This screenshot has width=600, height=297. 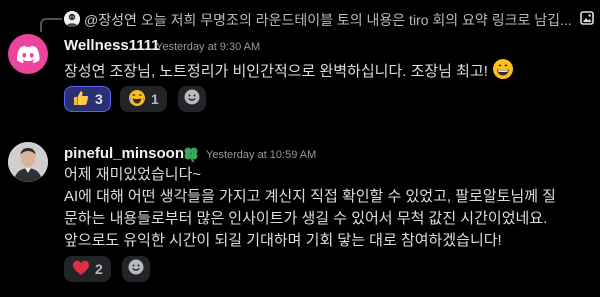 I want to click on grinning-emoji-icon, so click(x=503, y=72).